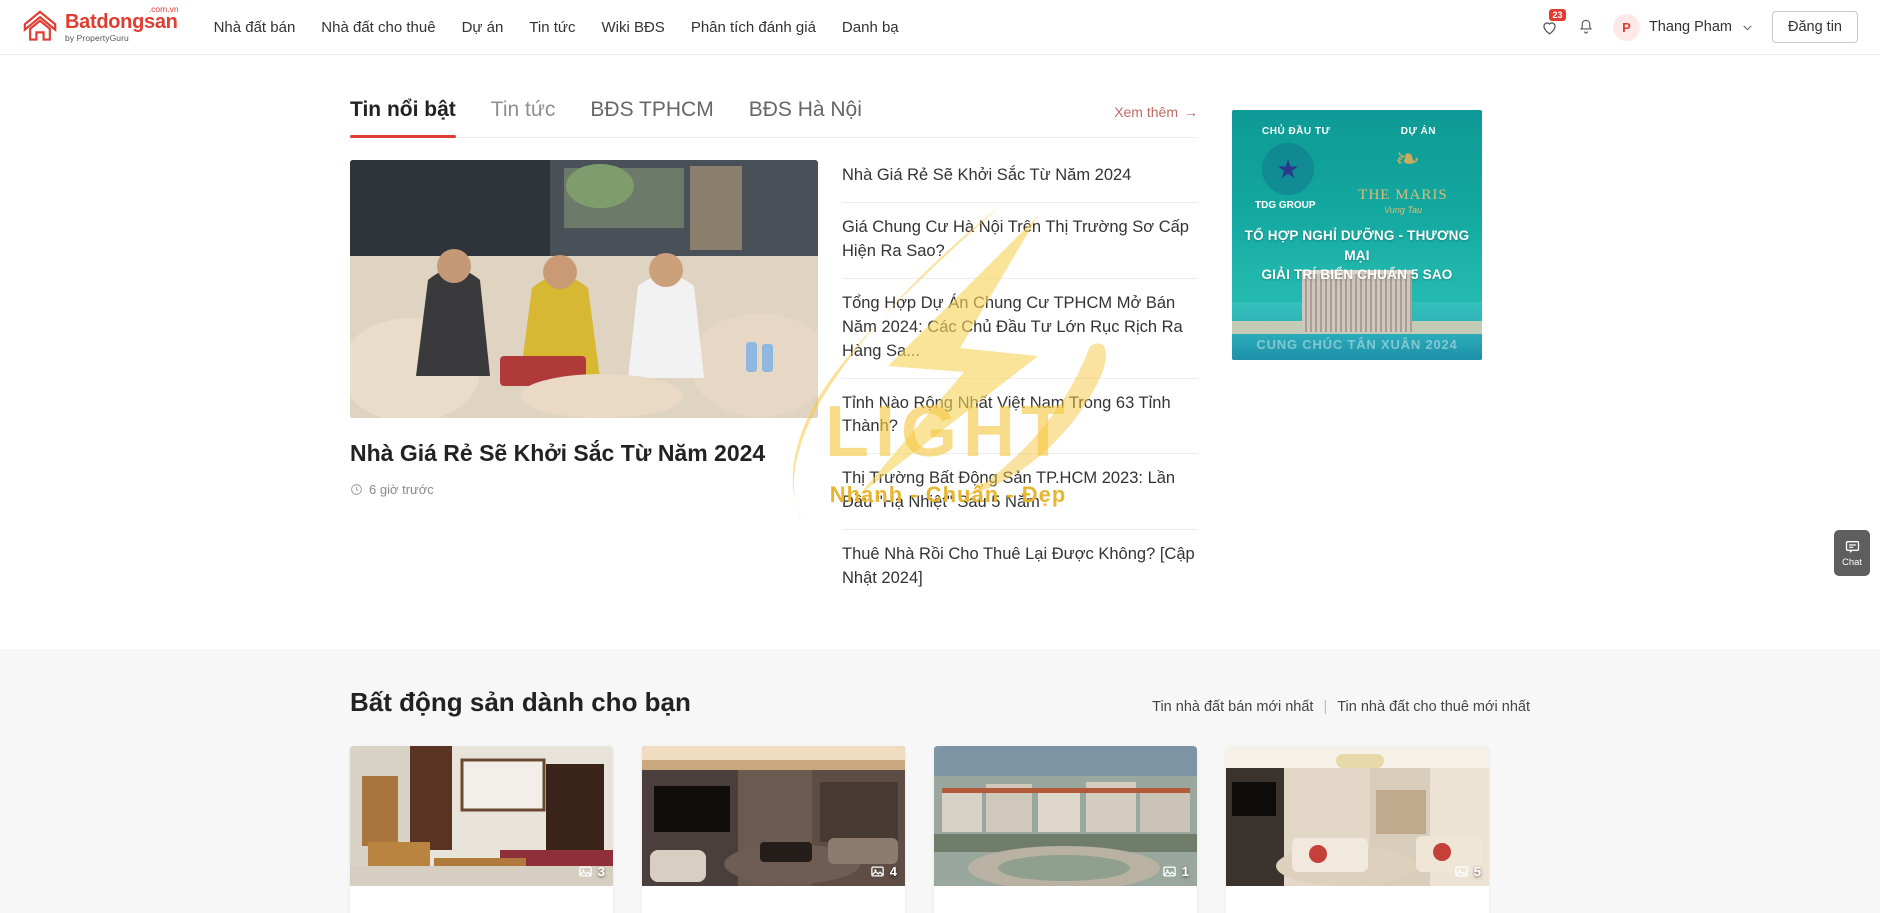 The width and height of the screenshot is (1880, 913). I want to click on arrow-right-icon: →, so click(1191, 112).